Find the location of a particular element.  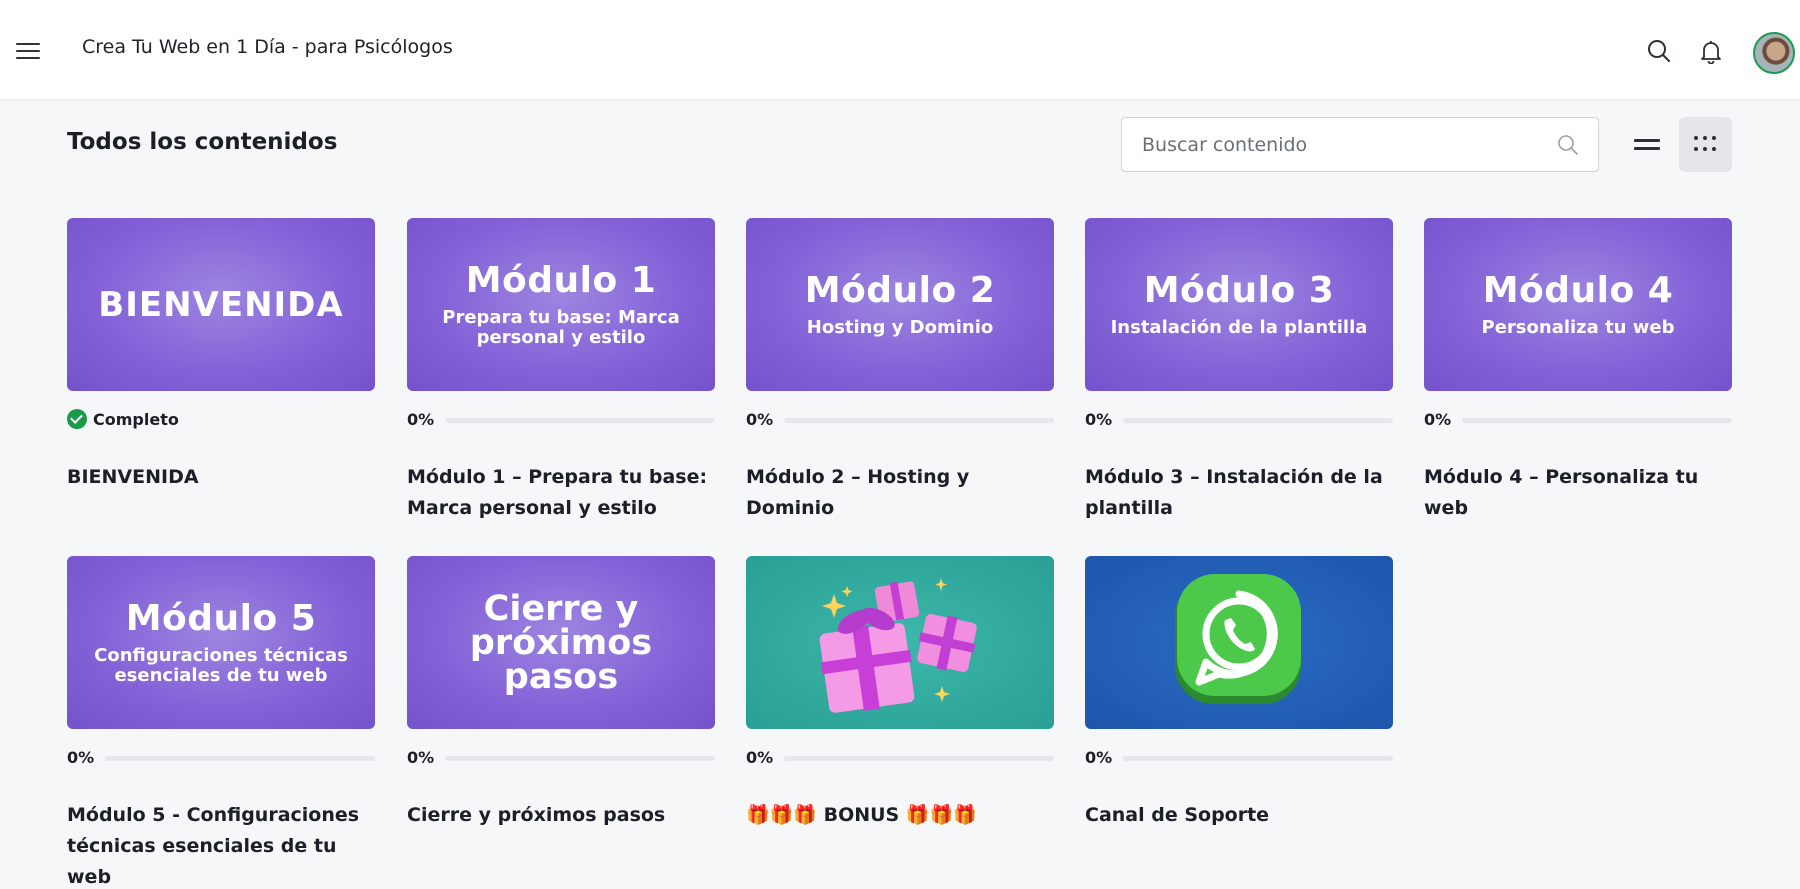

thumbnail-subtitle: Prepara tu base: Marca personal y estilo is located at coordinates (561, 327).